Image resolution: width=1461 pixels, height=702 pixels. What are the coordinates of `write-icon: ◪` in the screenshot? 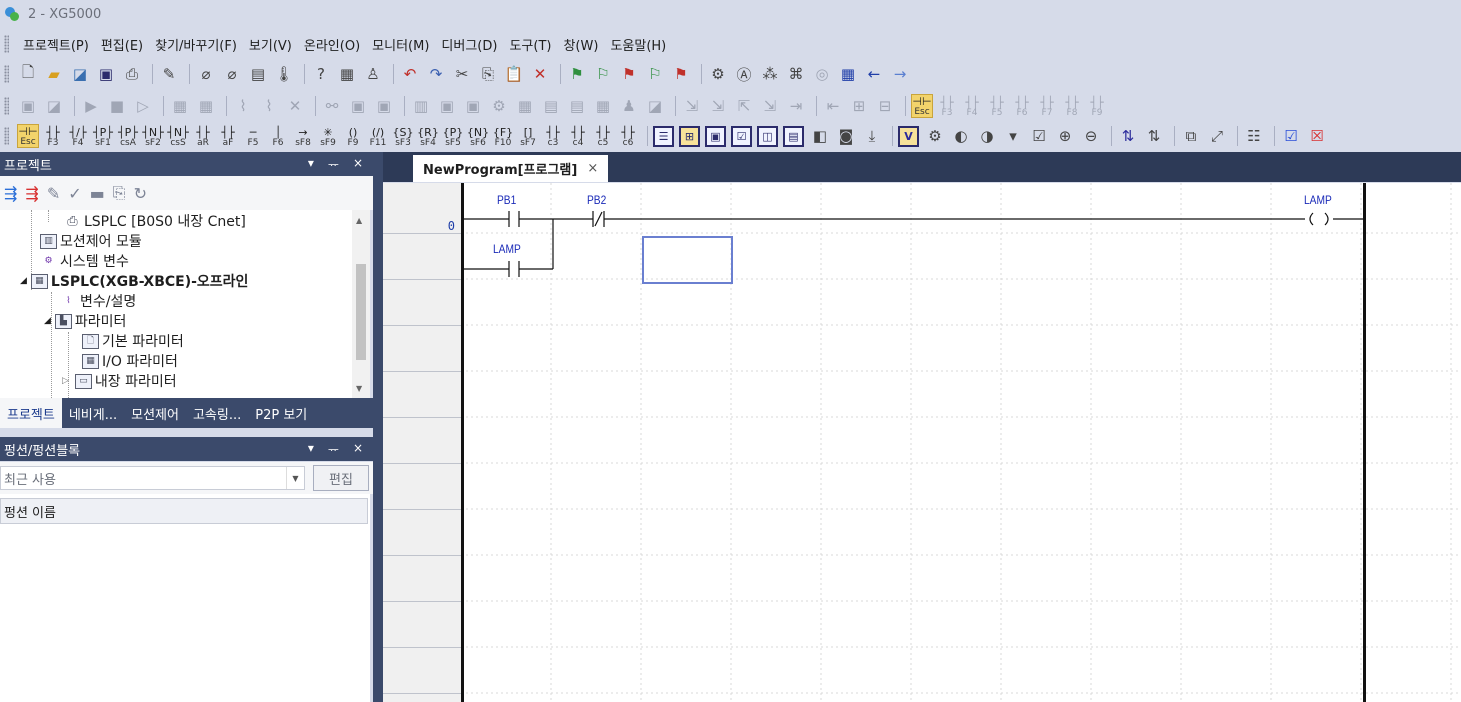 It's located at (54, 106).